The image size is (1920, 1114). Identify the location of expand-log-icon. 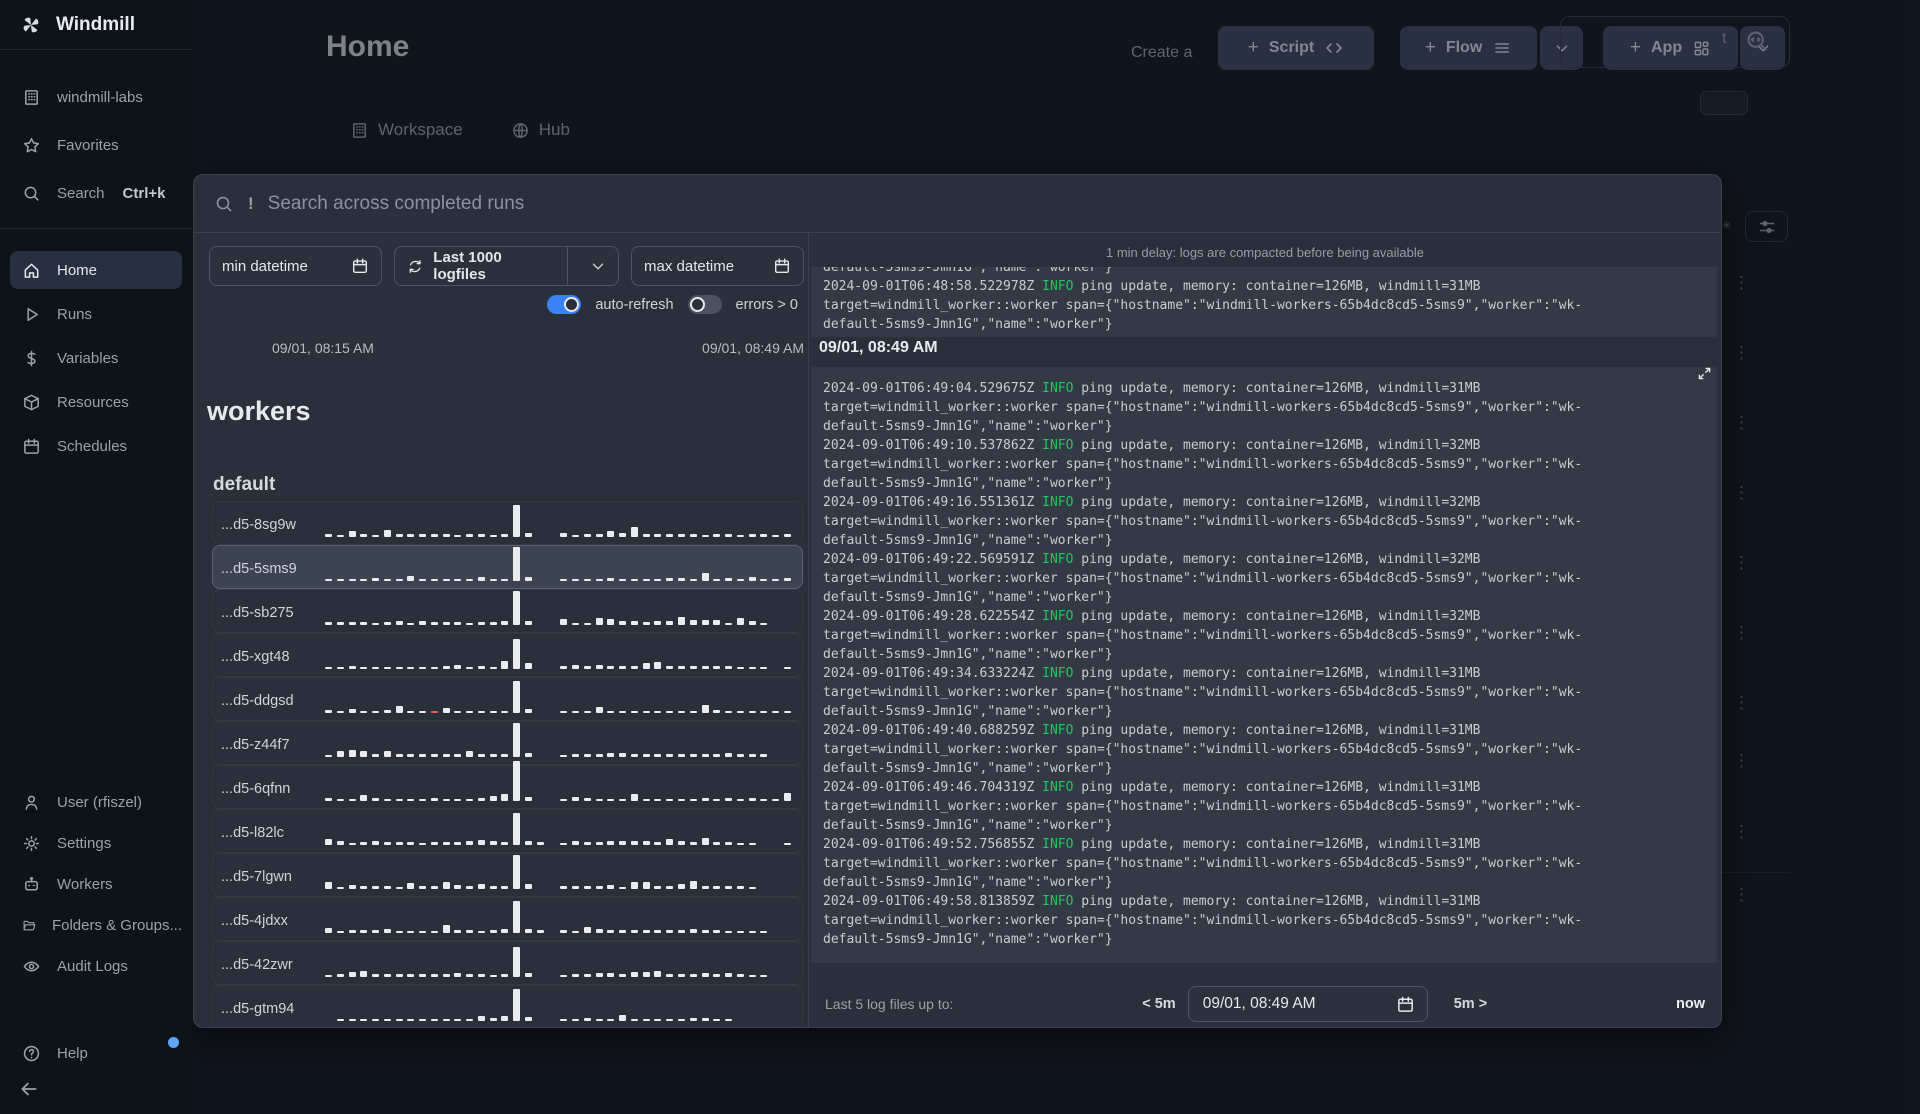
(1704, 373).